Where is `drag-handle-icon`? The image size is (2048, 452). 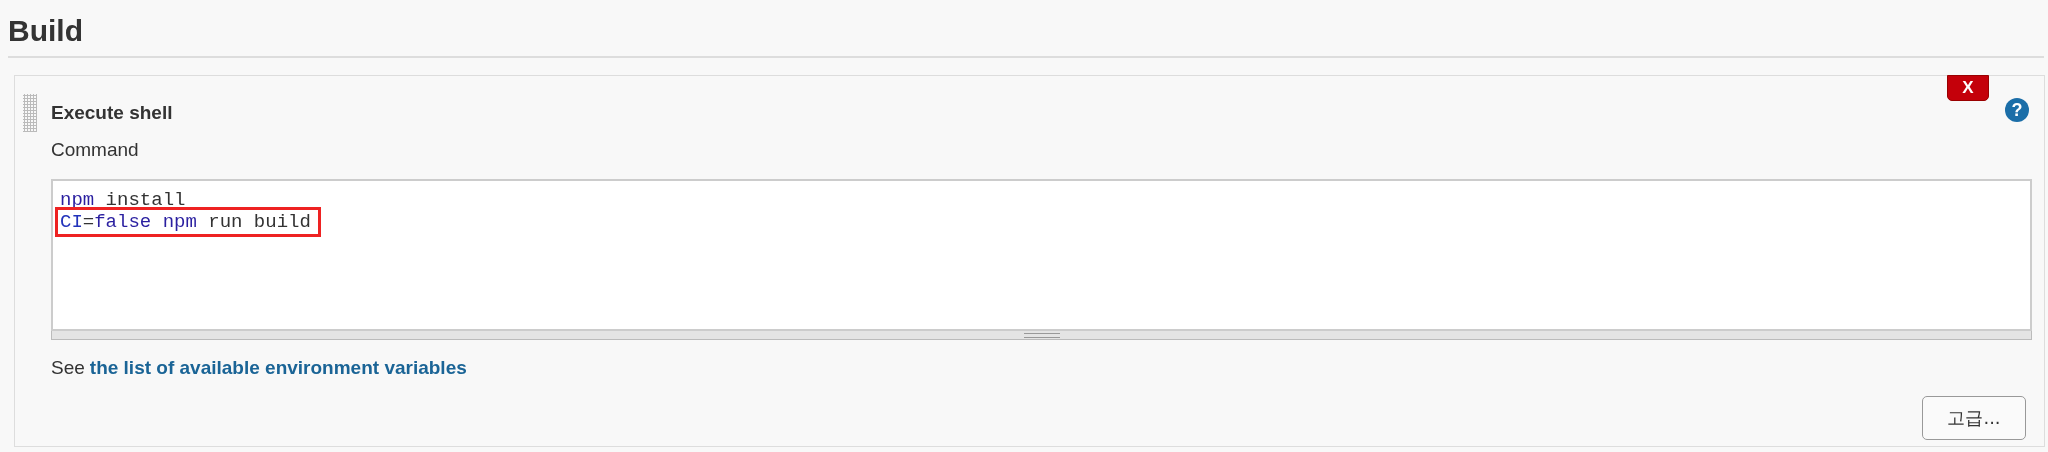
drag-handle-icon is located at coordinates (30, 113).